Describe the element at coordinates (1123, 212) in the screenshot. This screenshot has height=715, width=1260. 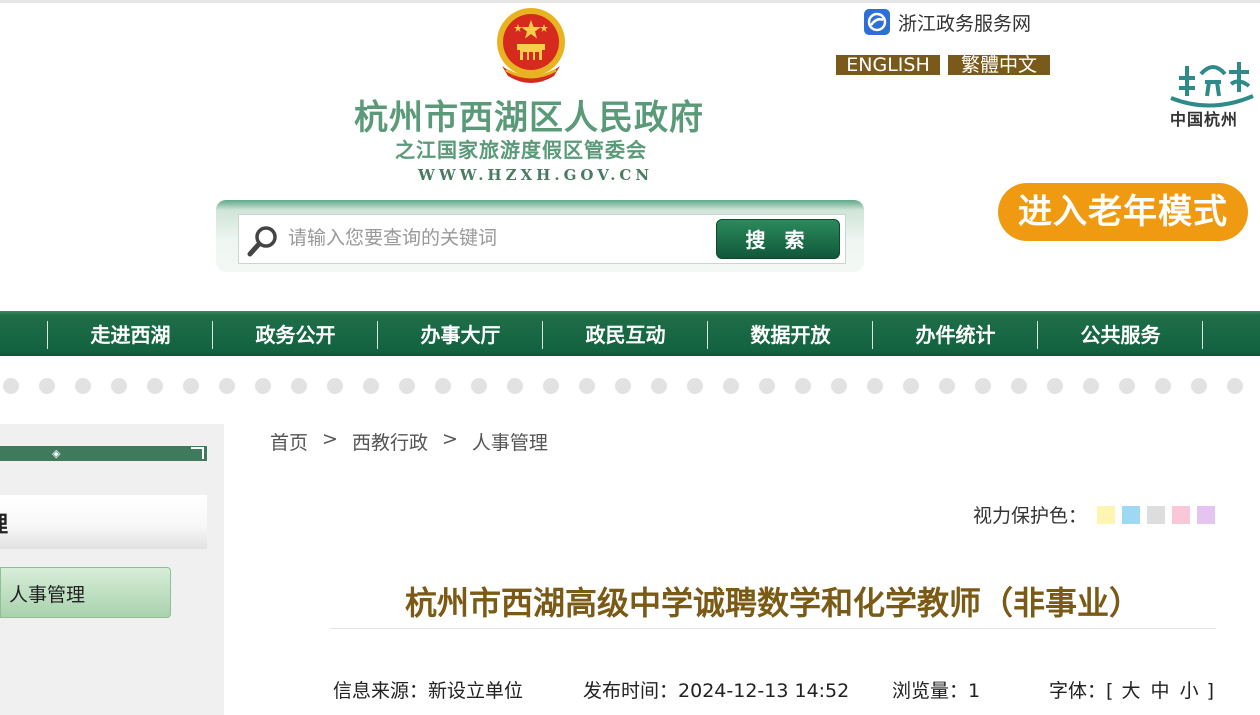
I see `elder-mode-button: 进入老年模式` at that location.